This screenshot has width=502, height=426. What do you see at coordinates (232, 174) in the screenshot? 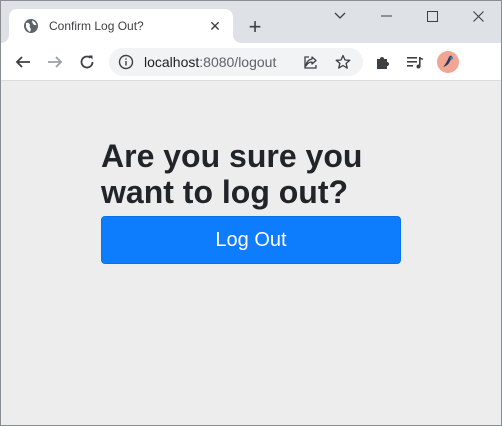
I see `page-title: Are you sure you want to log out?` at bounding box center [232, 174].